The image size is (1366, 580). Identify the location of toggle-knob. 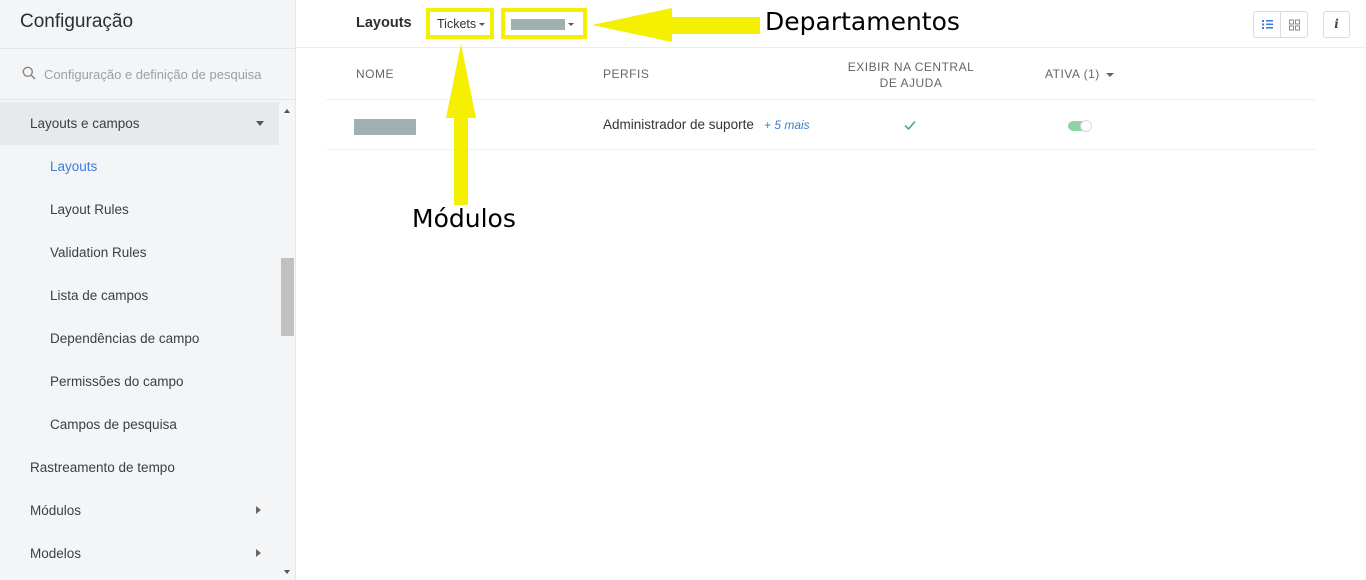
(1086, 126).